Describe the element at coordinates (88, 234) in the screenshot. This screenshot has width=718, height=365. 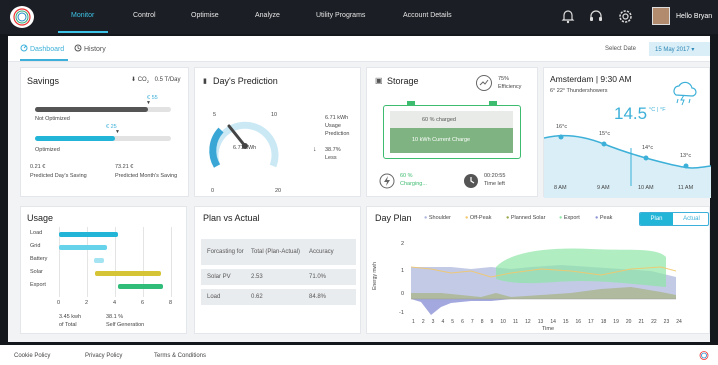
I see `usage-bar-load` at that location.